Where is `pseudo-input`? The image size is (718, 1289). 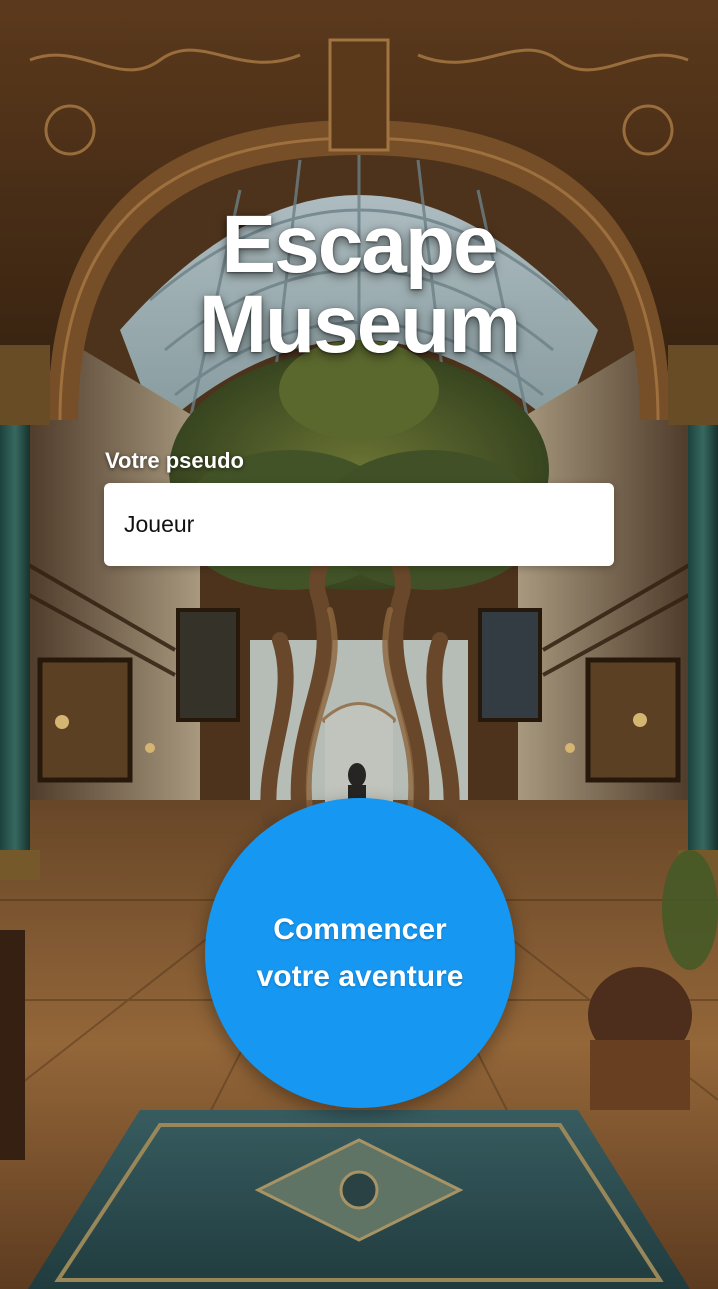 pseudo-input is located at coordinates (359, 524).